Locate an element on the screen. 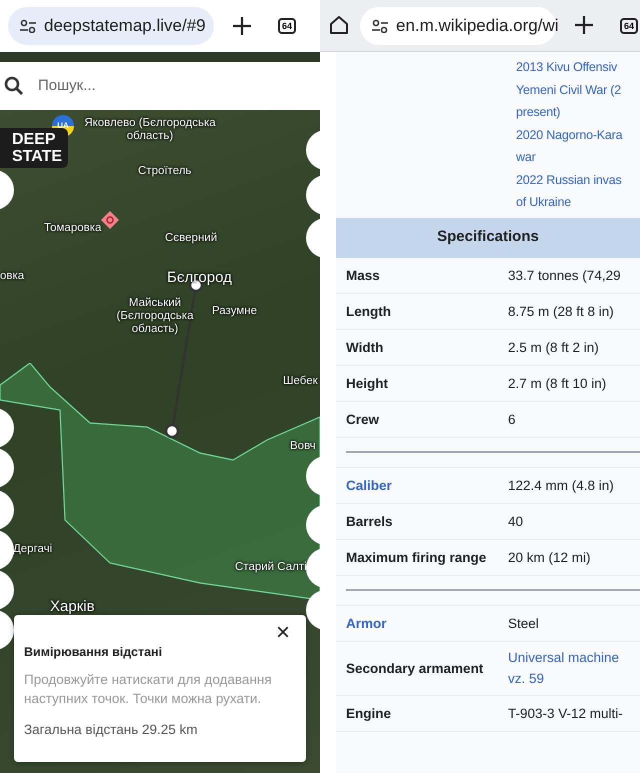 The image size is (640, 773). search-icon is located at coordinates (14, 86).